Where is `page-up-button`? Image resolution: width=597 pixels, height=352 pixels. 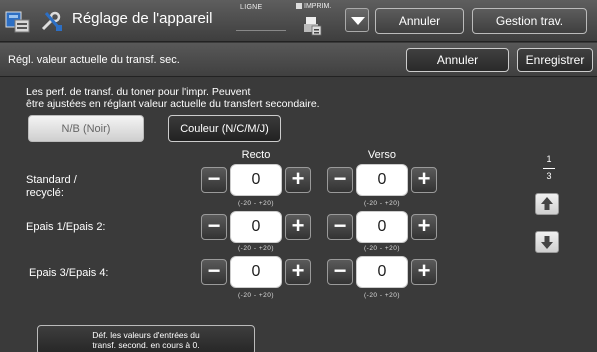
page-up-button is located at coordinates (547, 204).